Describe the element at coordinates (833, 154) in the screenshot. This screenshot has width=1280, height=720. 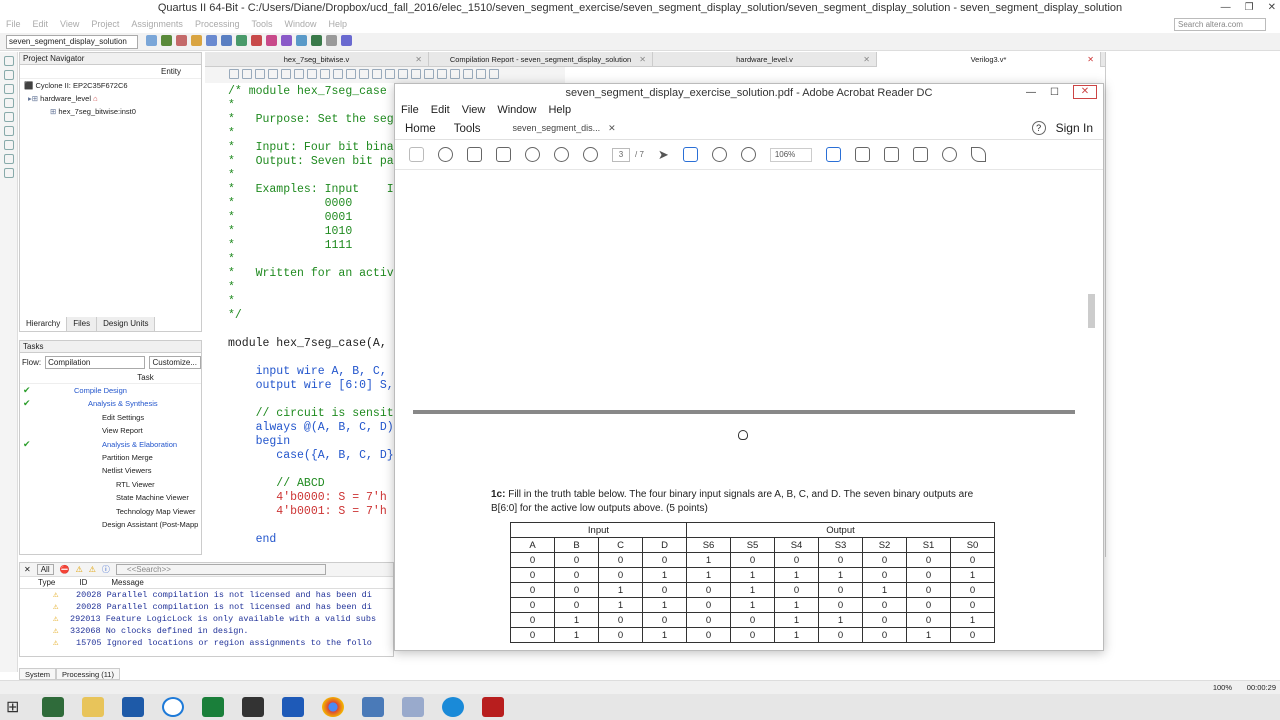
I see `fit-page-icon` at that location.